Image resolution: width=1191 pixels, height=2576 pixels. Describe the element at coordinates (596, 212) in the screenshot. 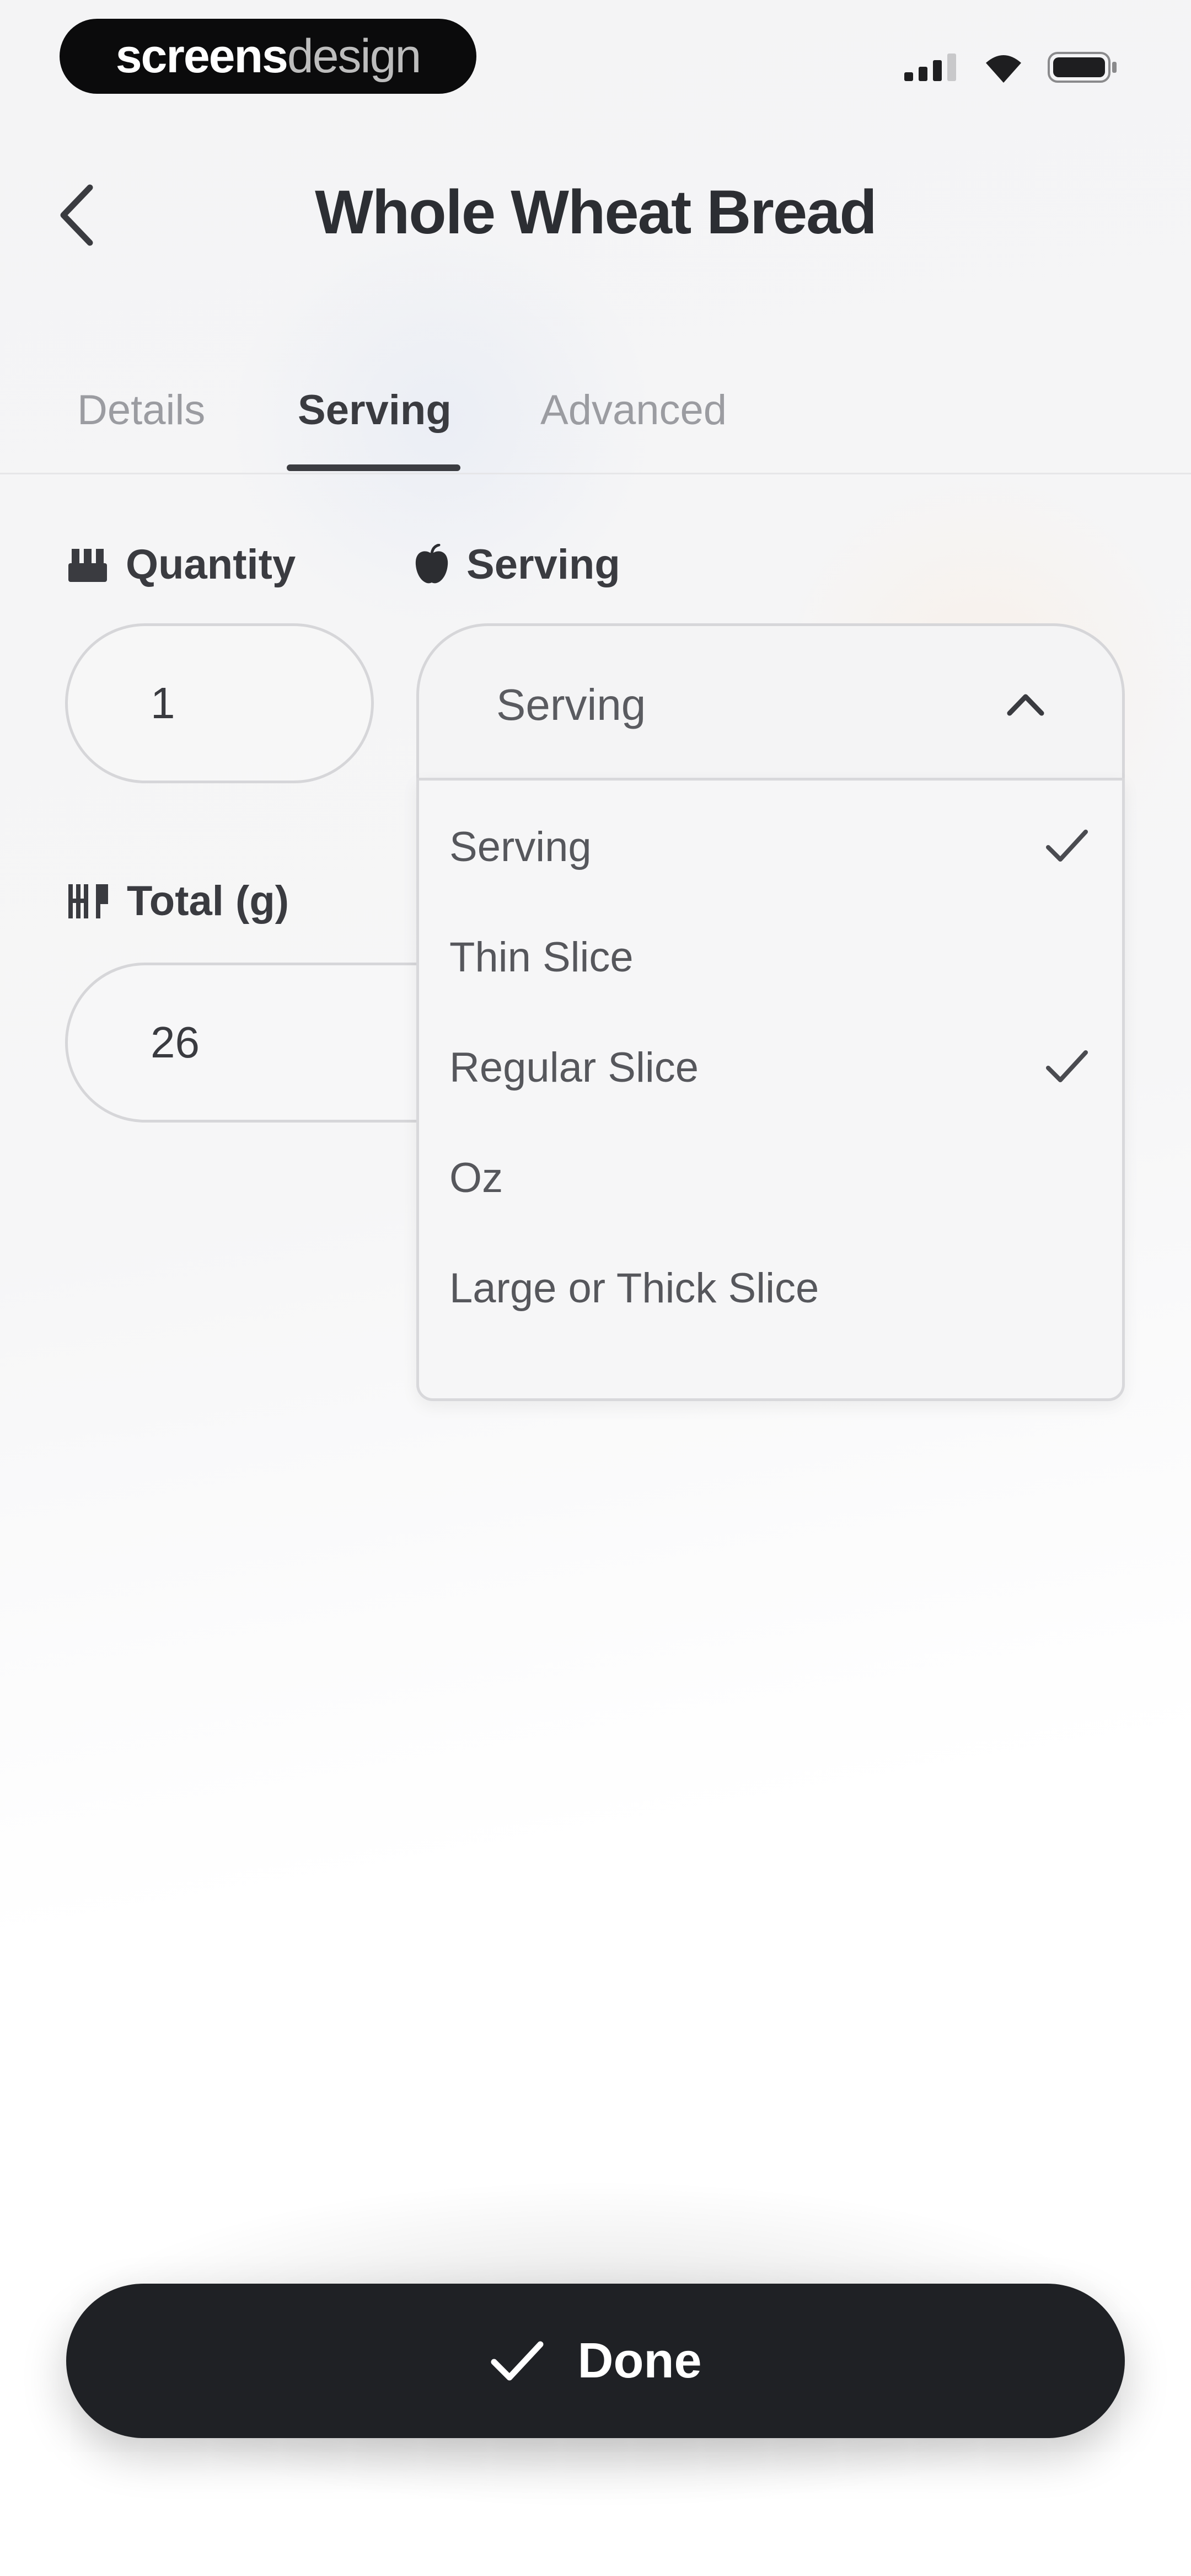

I see `page-title: Whole Wheat Bread` at that location.